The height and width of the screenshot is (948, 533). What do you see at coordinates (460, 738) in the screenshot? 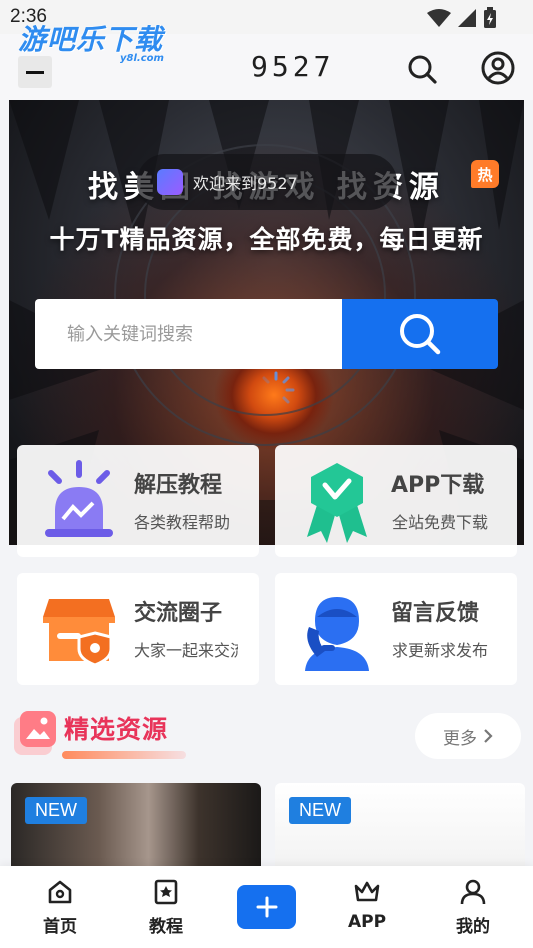
I see `more-label: 更多` at bounding box center [460, 738].